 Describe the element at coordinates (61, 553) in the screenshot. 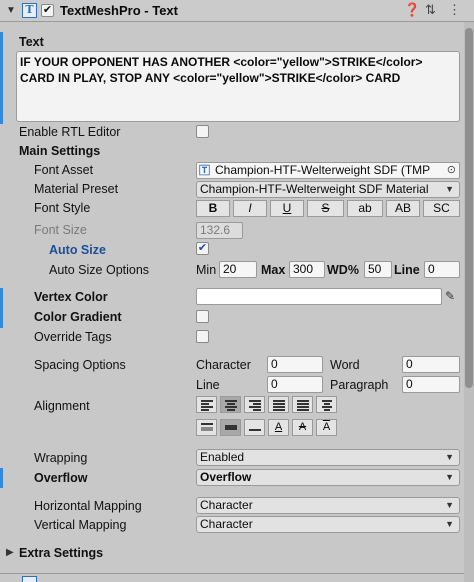

I see `extra-settings-header: Extra Settings` at that location.